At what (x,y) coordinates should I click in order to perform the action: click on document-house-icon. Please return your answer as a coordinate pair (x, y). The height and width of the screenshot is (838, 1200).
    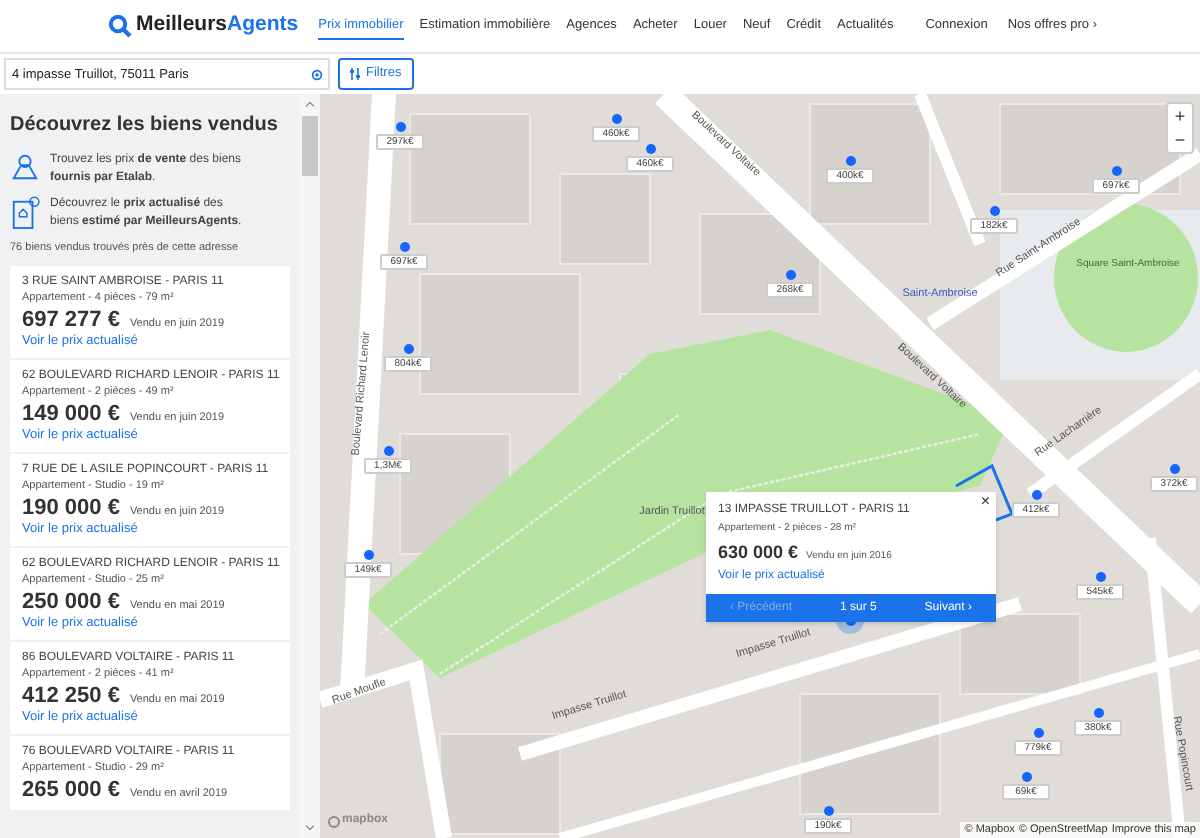
    Looking at the image, I should click on (25, 213).